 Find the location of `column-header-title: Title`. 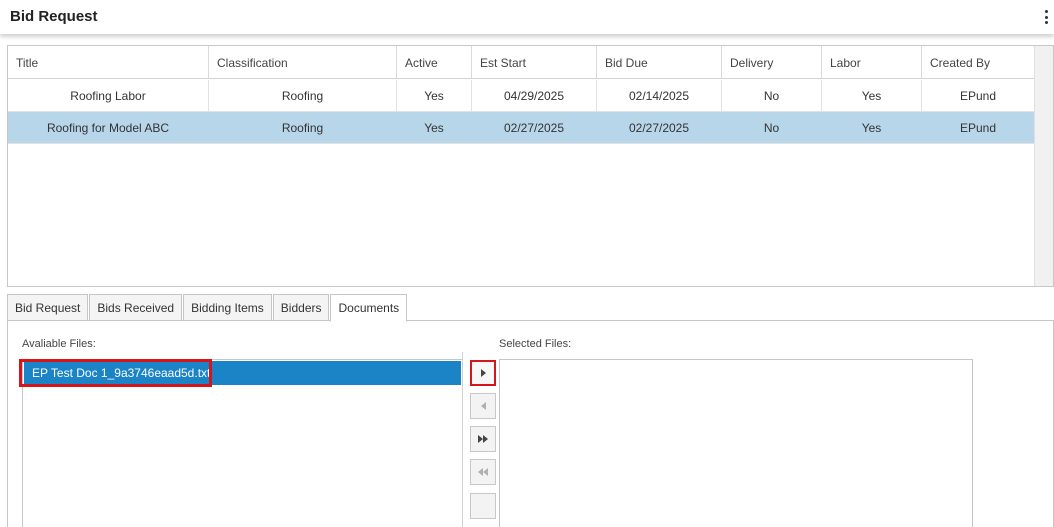

column-header-title: Title is located at coordinates (108, 62).